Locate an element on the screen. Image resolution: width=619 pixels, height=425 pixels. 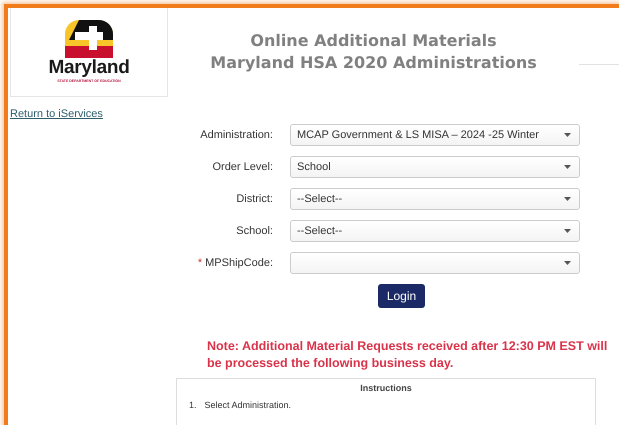
field-label: School: is located at coordinates (254, 231).